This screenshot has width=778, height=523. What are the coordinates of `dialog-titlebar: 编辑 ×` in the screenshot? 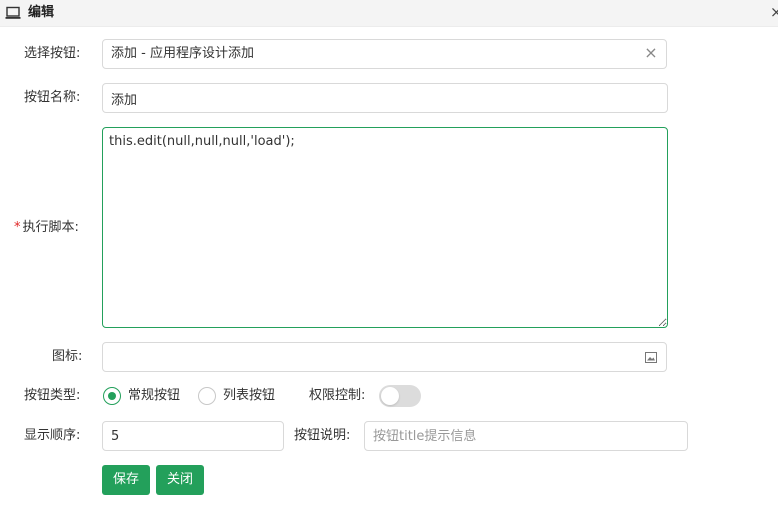 It's located at (389, 13).